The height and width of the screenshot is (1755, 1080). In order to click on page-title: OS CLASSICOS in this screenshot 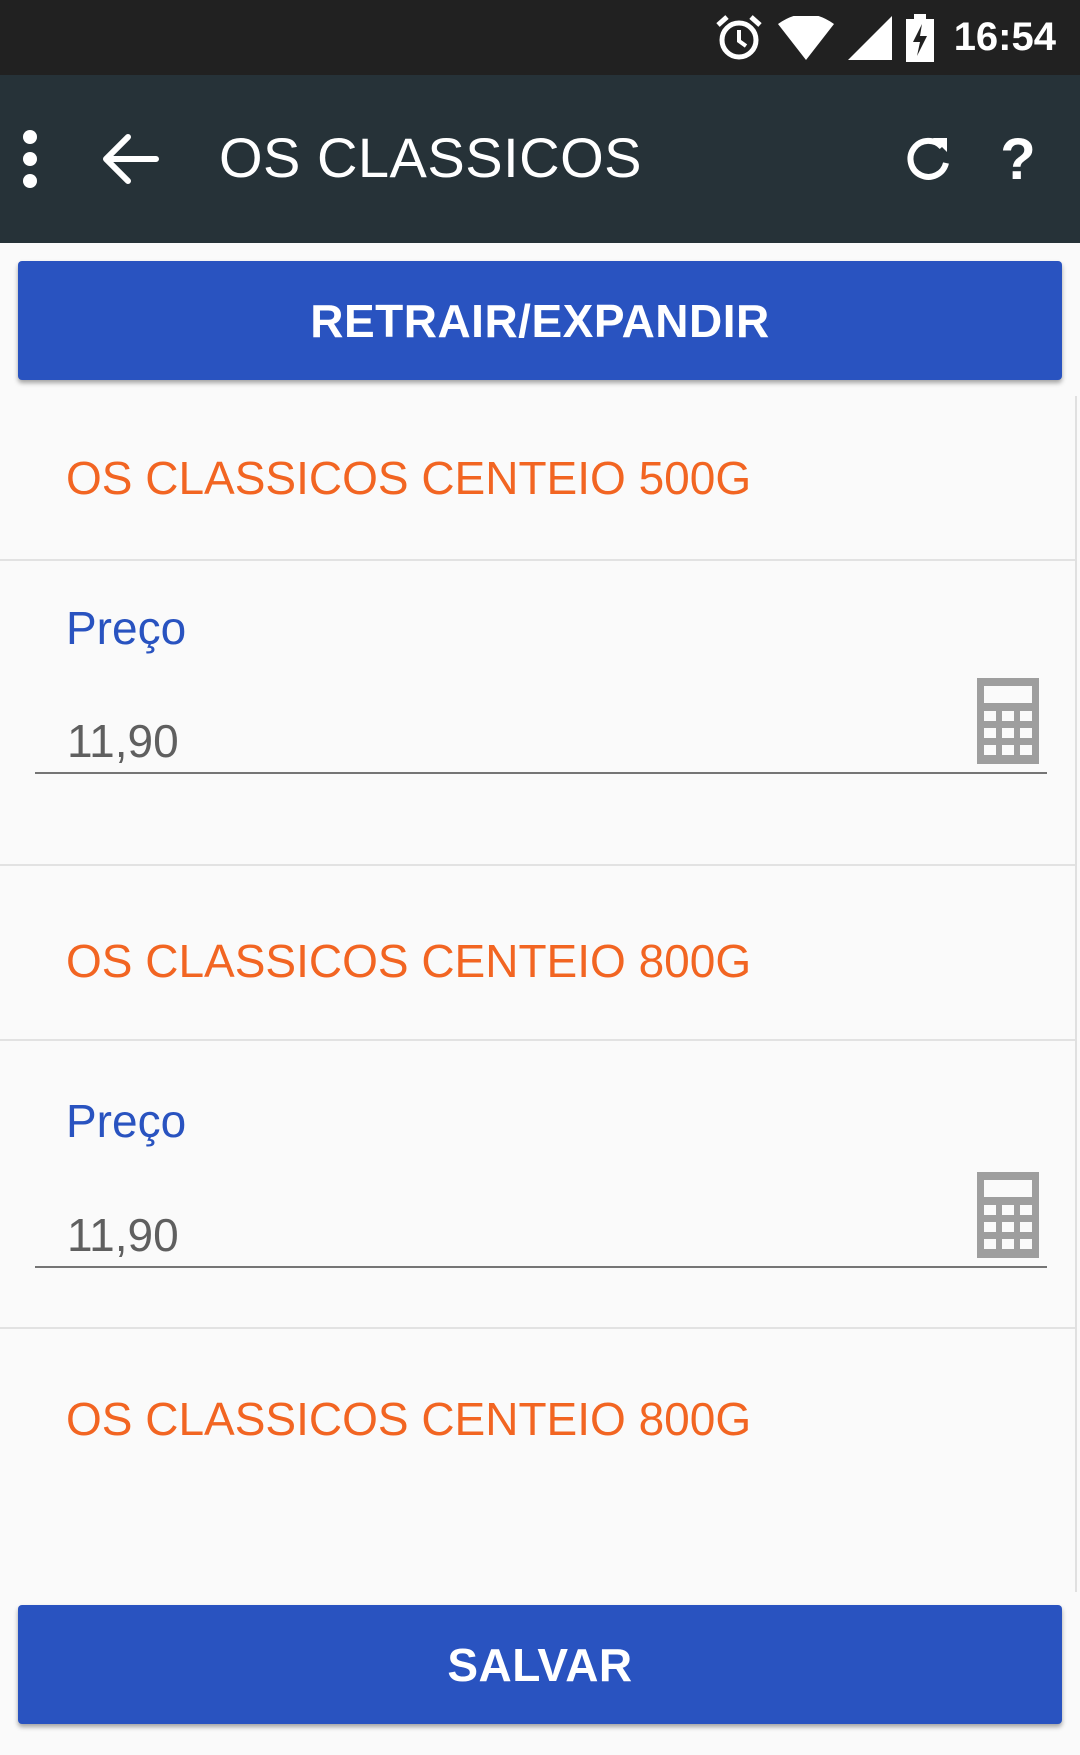, I will do `click(431, 157)`.